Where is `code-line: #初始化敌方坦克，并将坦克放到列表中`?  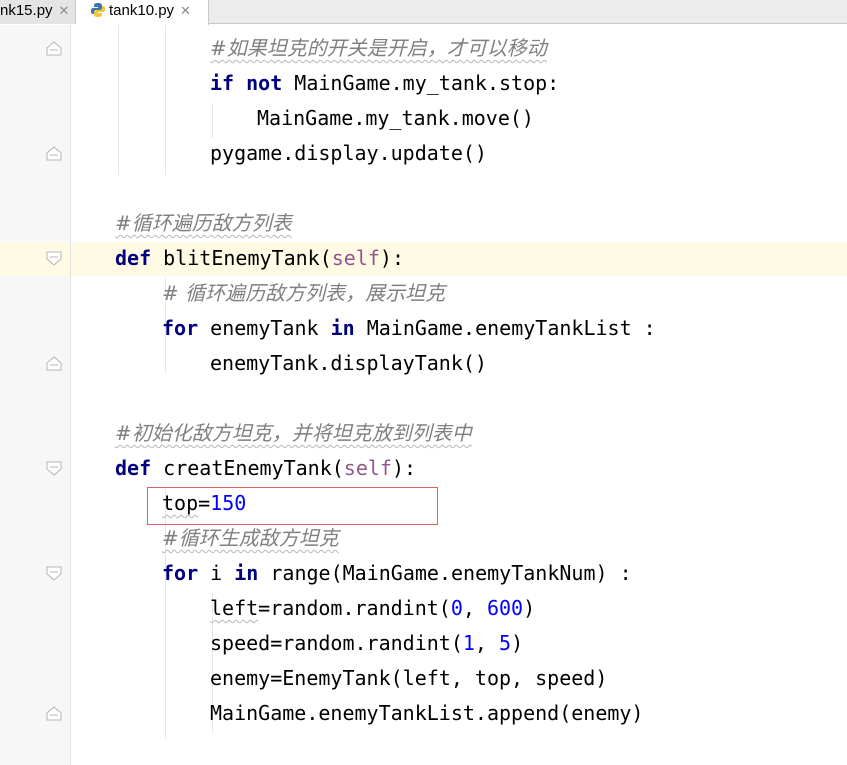
code-line: #初始化敌方坦克，并将坦克放到列表中 is located at coordinates (293, 433).